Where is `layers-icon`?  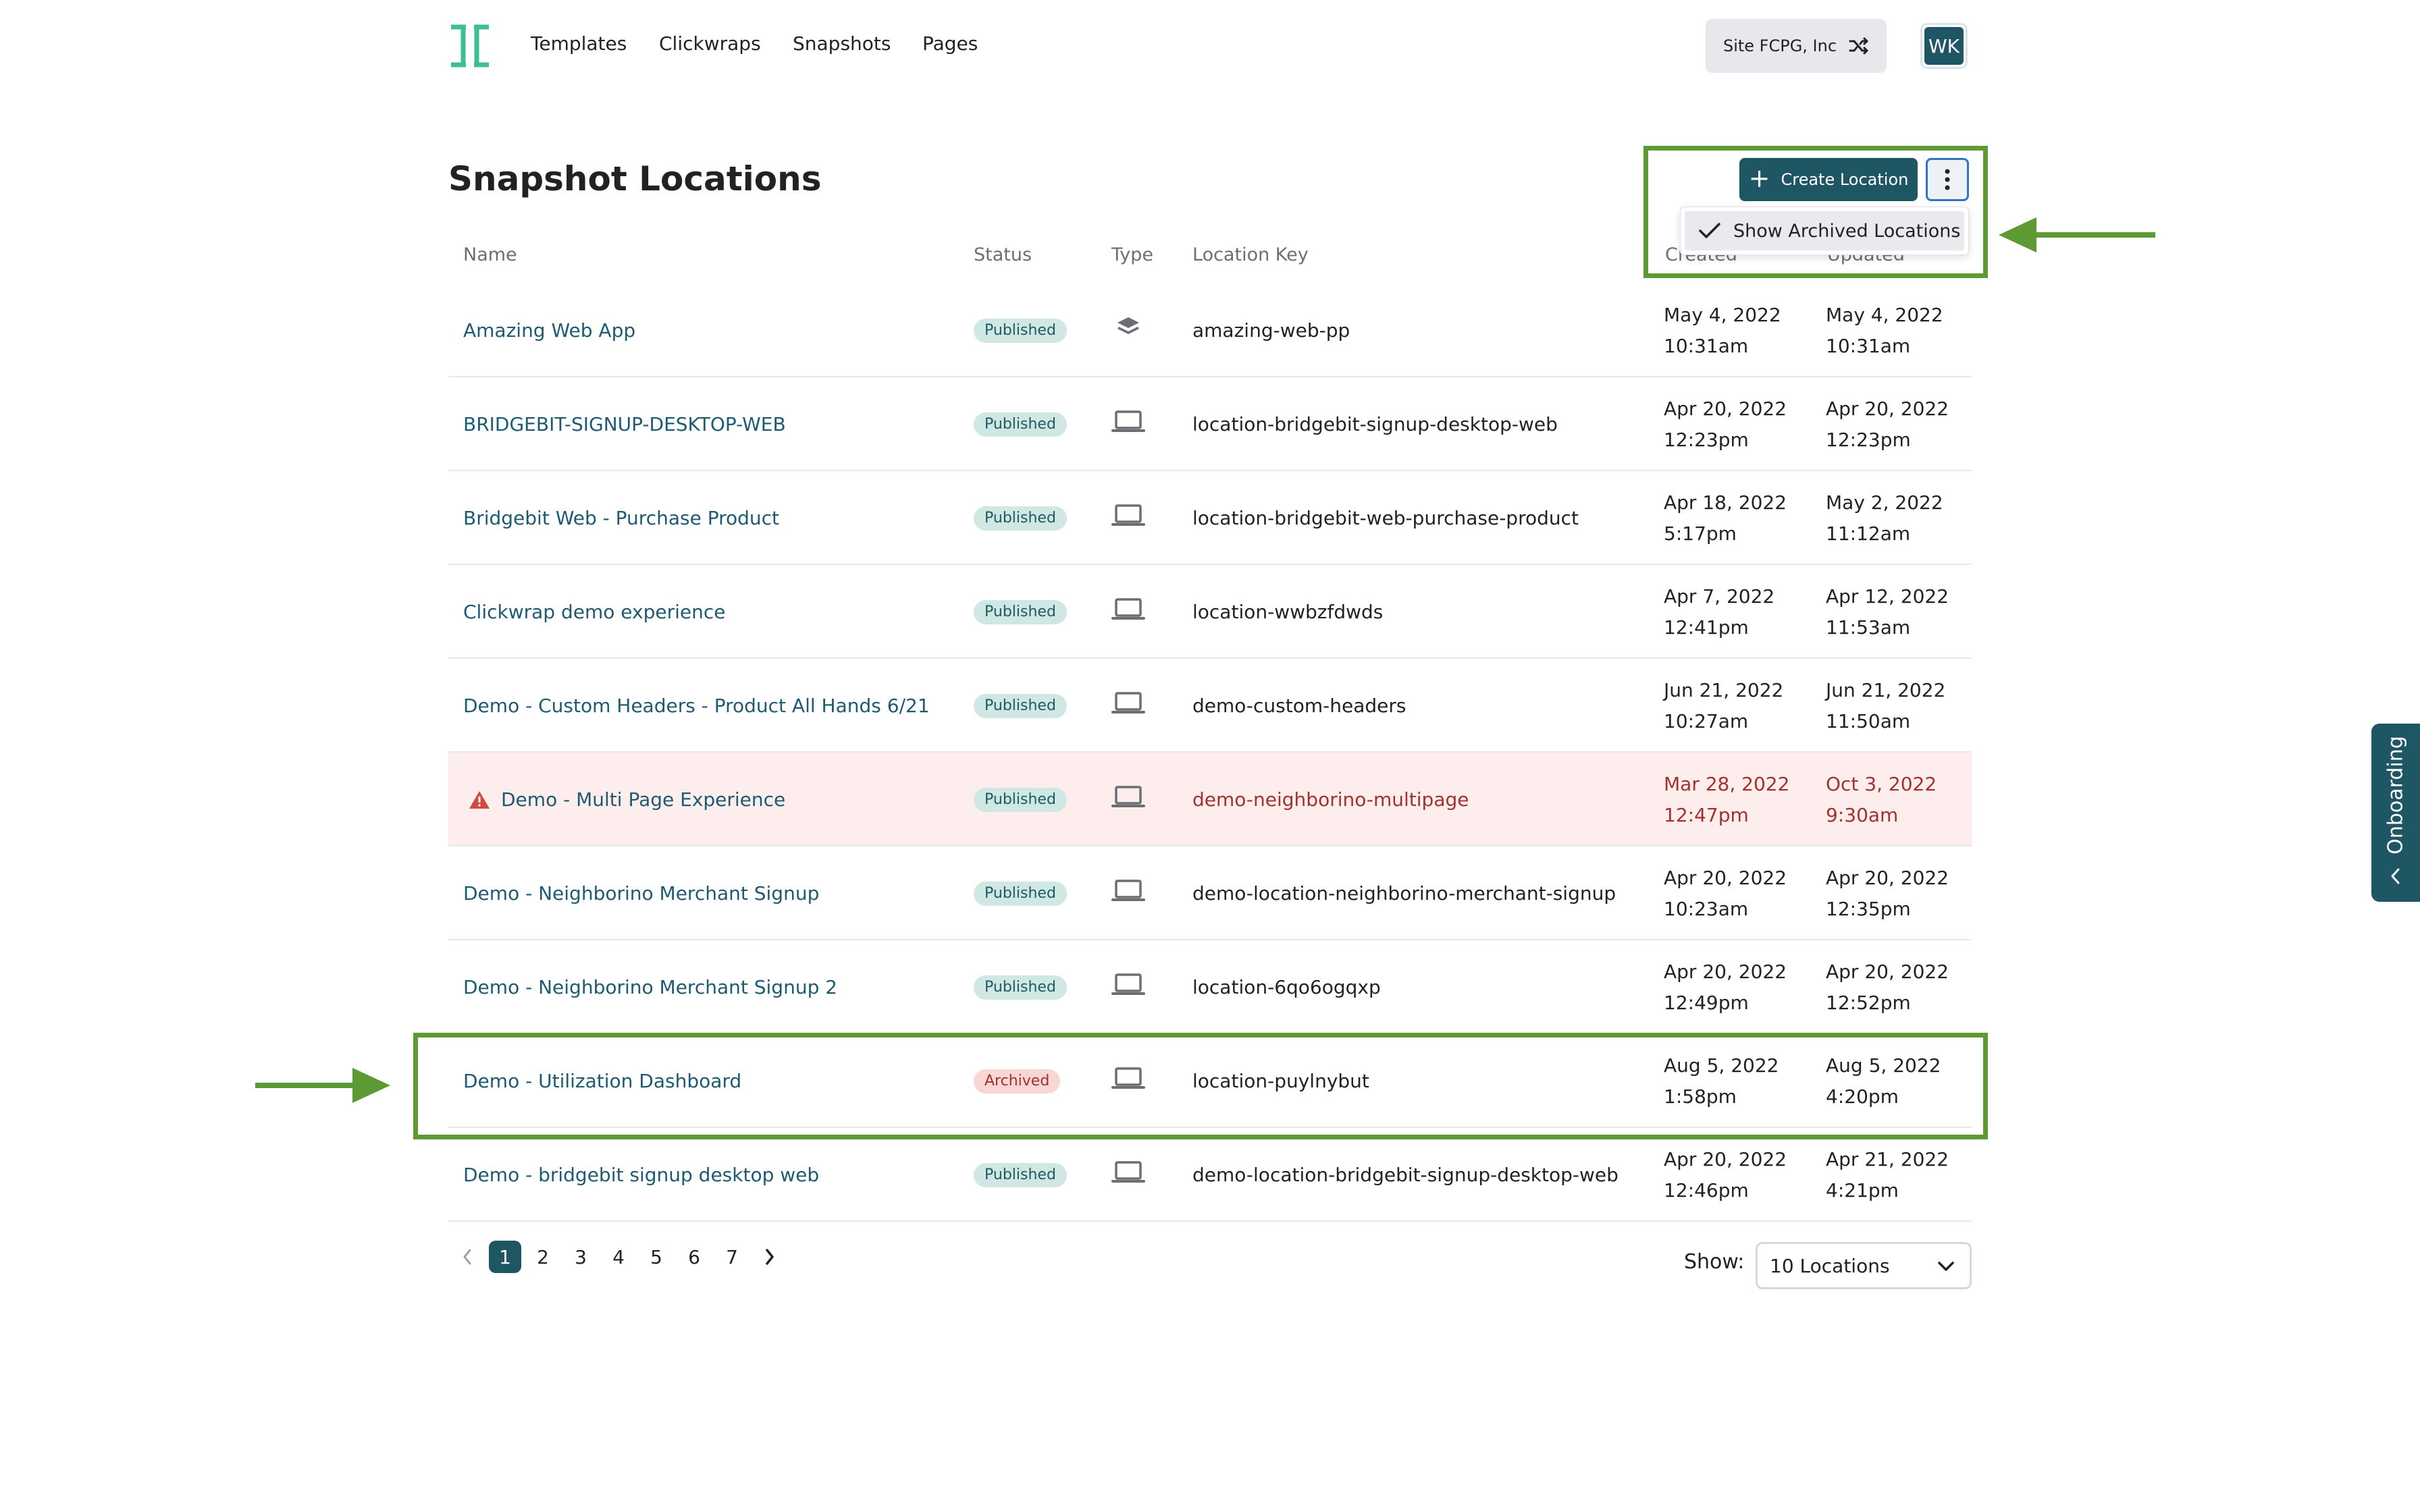
layers-icon is located at coordinates (1128, 328).